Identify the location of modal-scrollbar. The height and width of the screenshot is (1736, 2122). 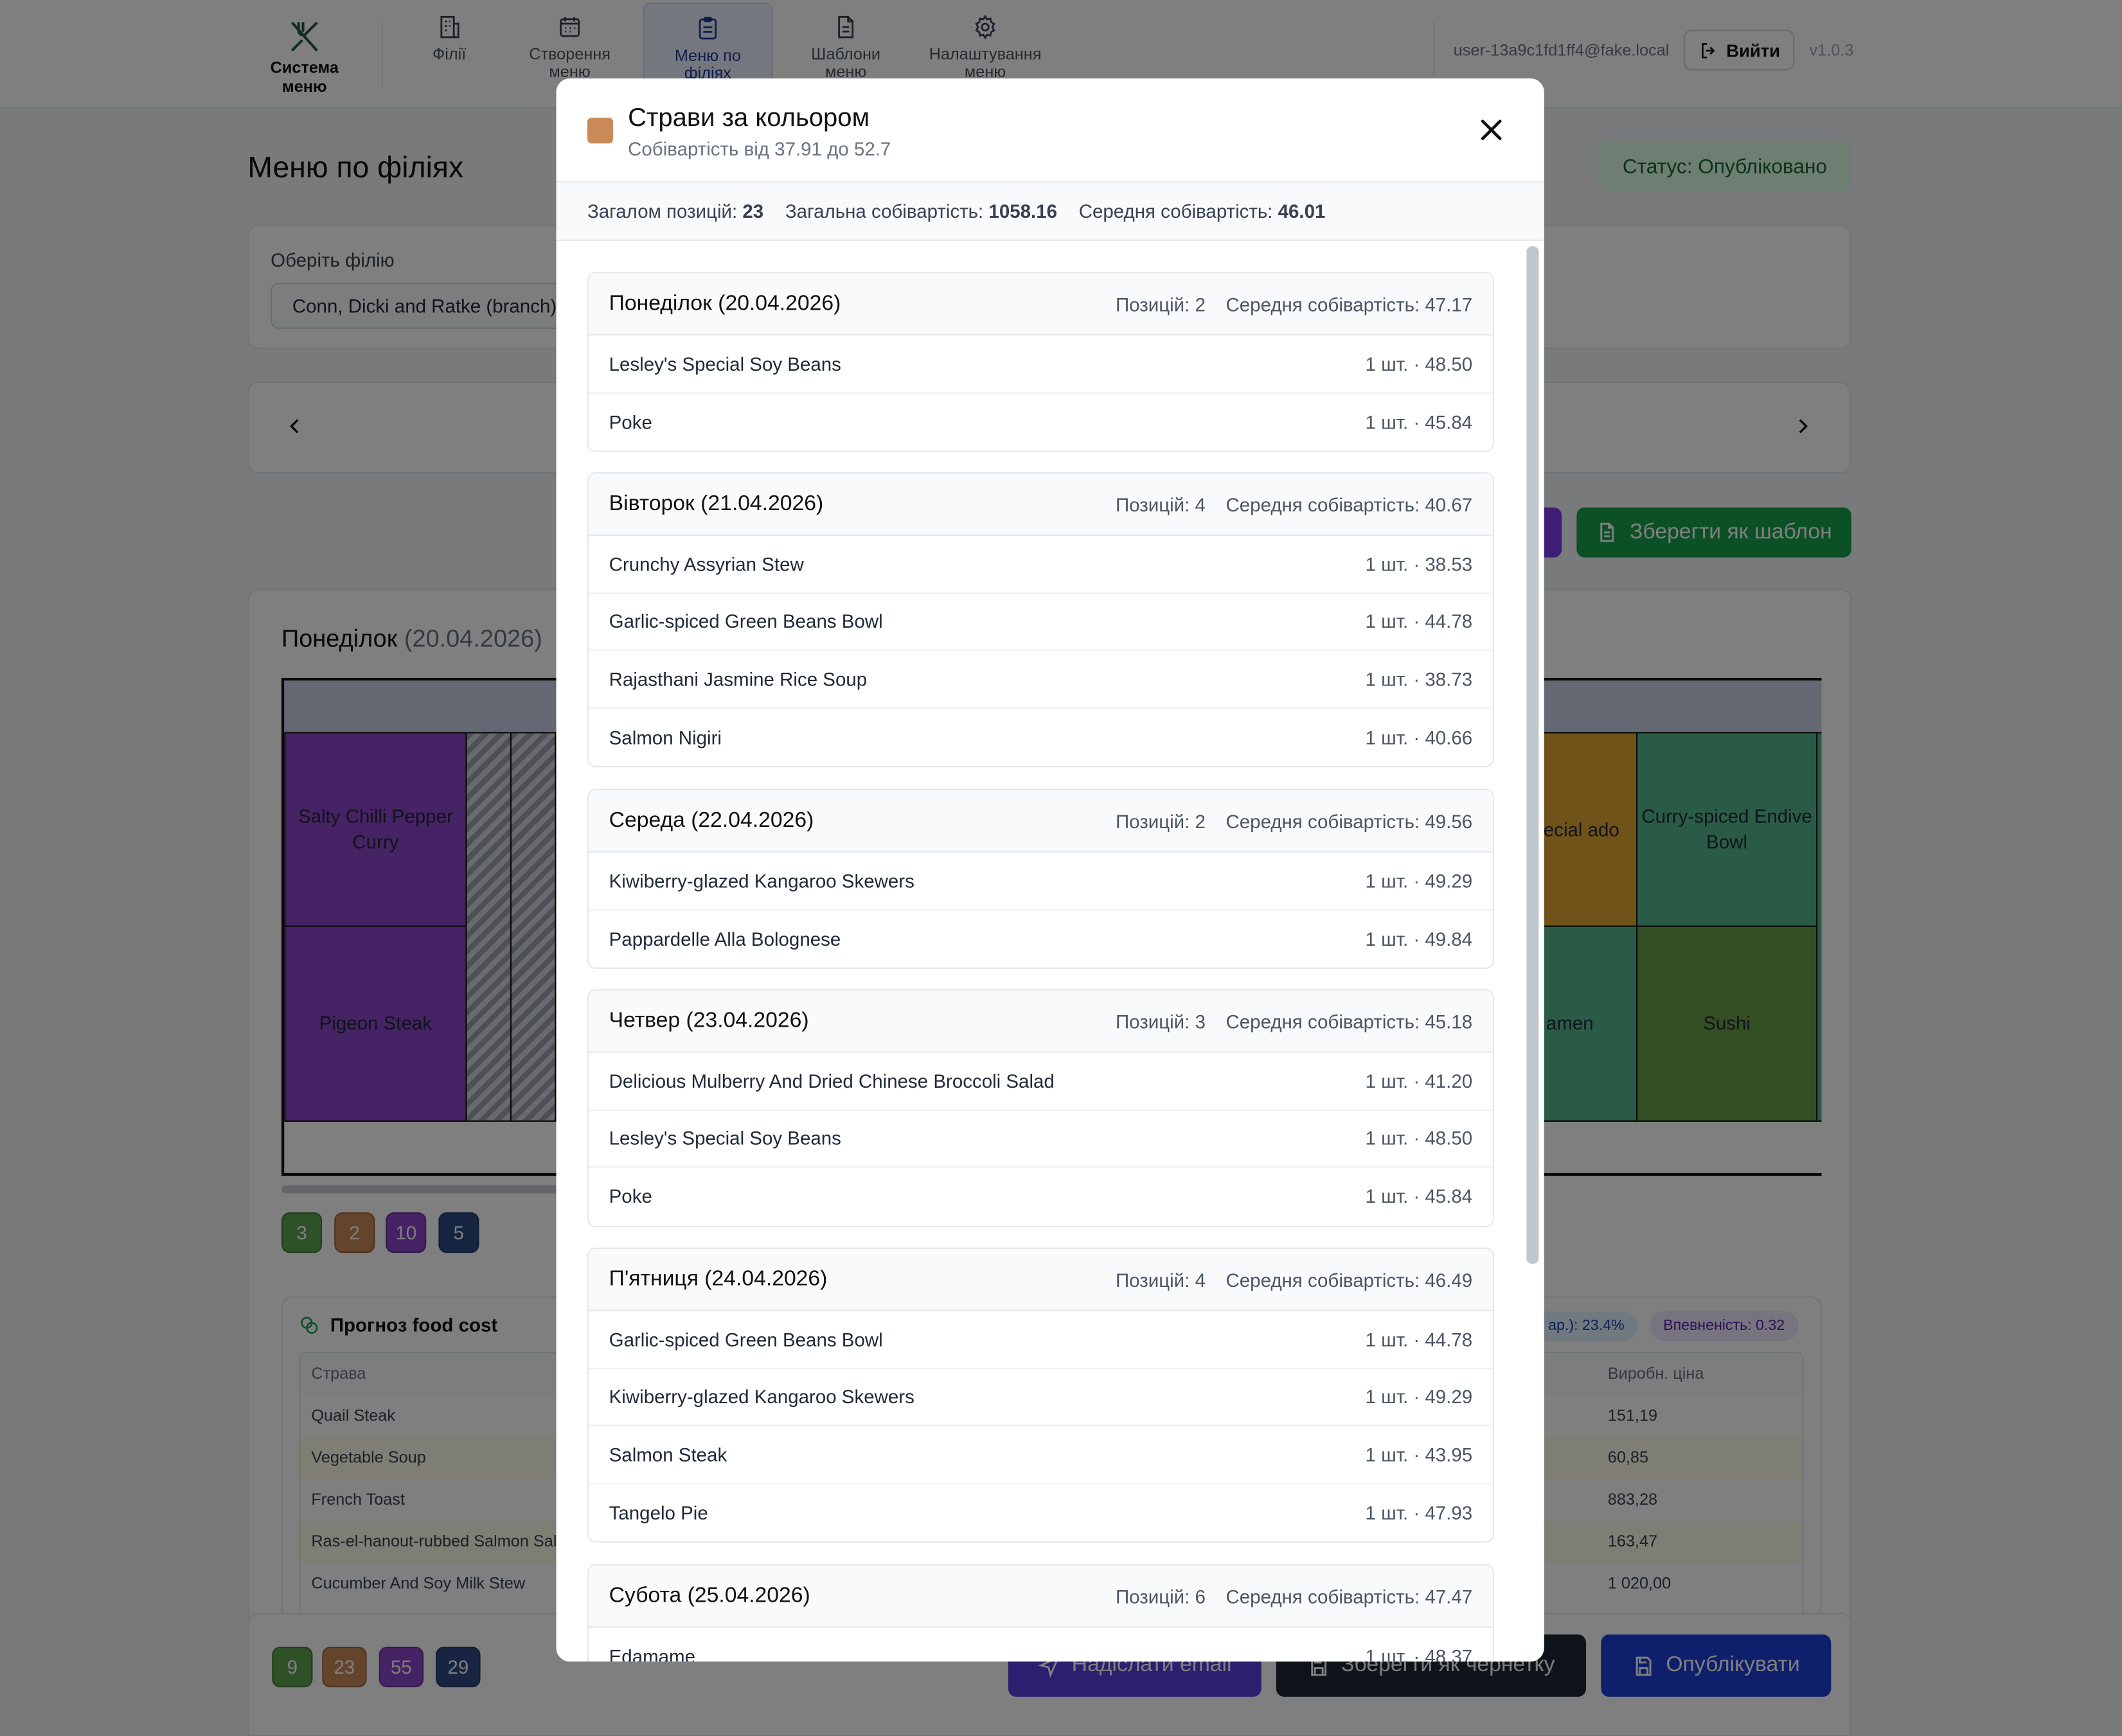
(1533, 755).